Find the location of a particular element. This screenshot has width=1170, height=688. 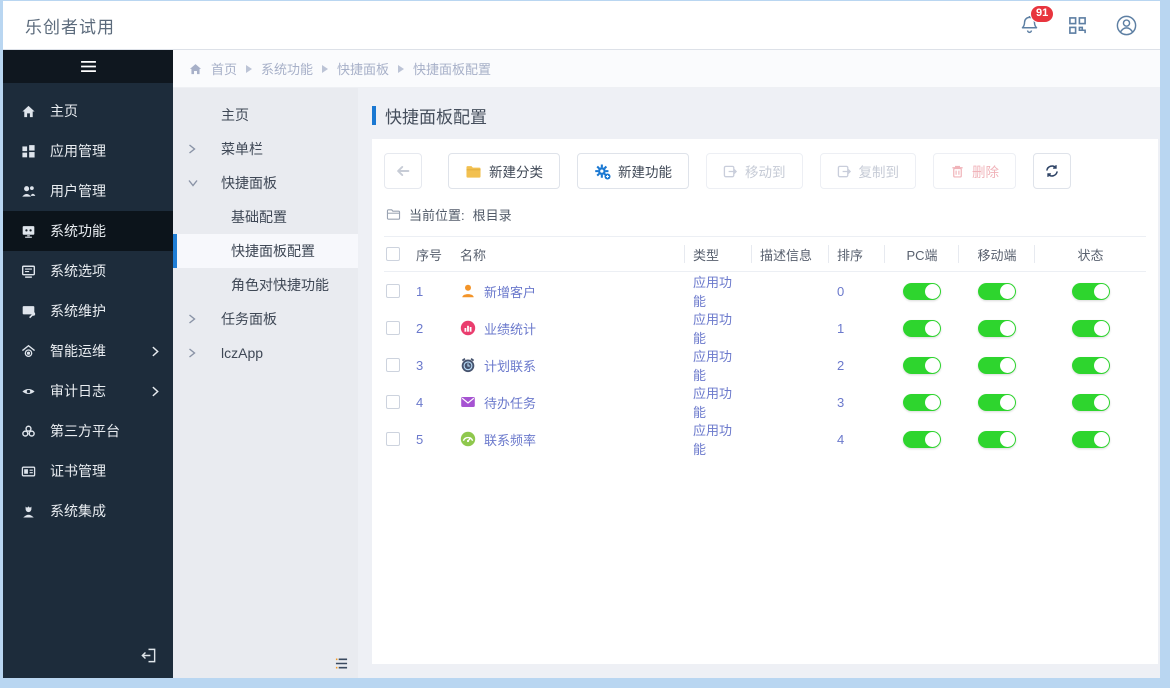

sidebar-item: 第三方平台 is located at coordinates (88, 431).